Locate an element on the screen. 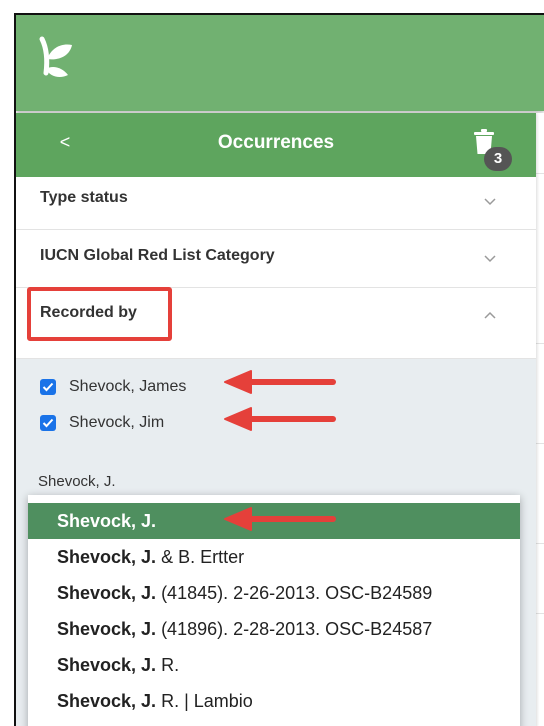  filter-iucn-red-list: IUCN Global Red List Category is located at coordinates (276, 259).